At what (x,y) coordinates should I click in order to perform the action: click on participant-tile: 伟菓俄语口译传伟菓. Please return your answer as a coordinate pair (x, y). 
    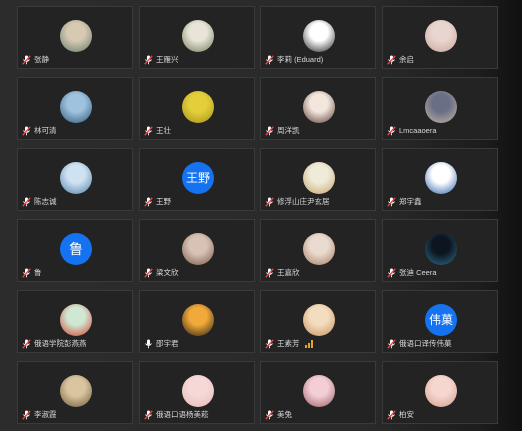
    Looking at the image, I should click on (440, 321).